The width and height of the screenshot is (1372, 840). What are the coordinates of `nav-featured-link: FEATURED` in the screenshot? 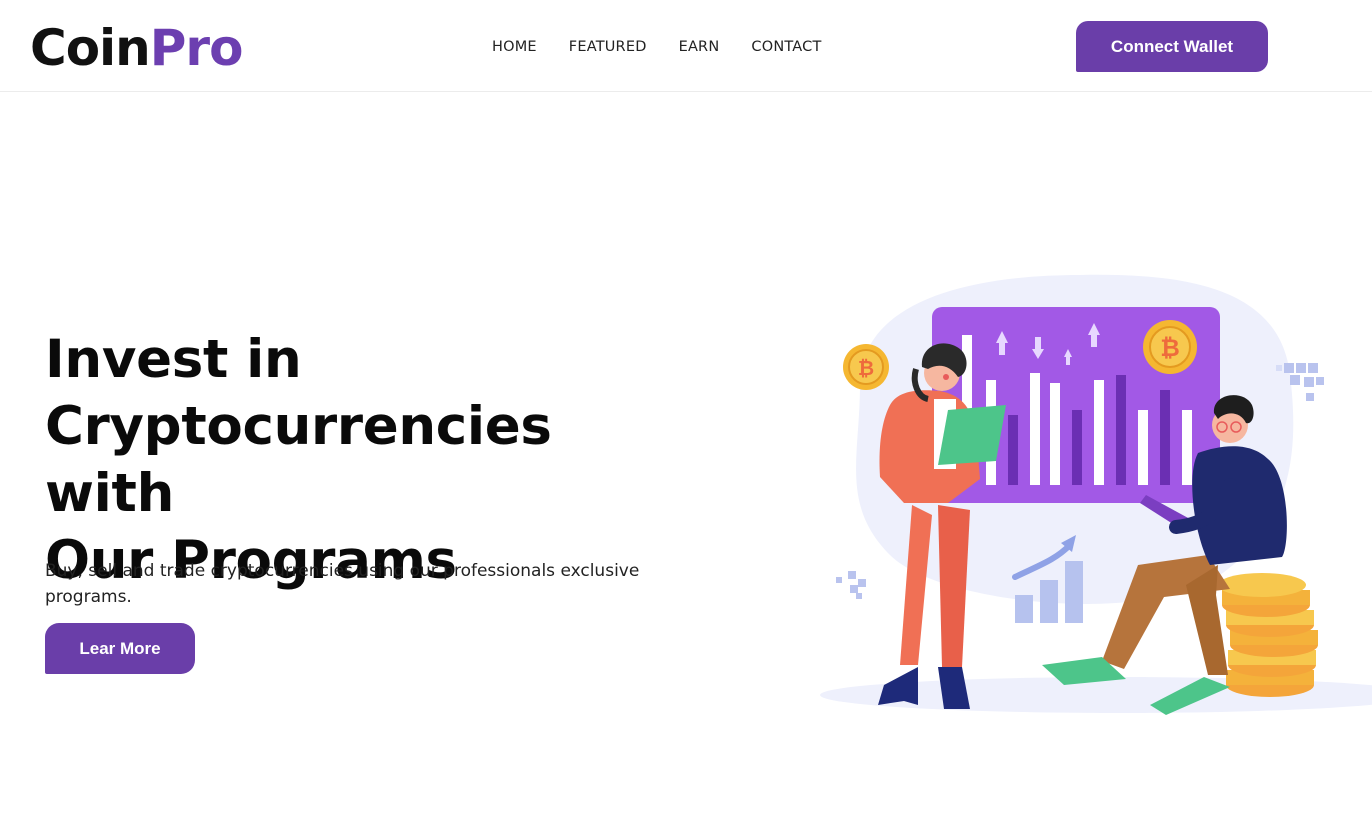 It's located at (608, 47).